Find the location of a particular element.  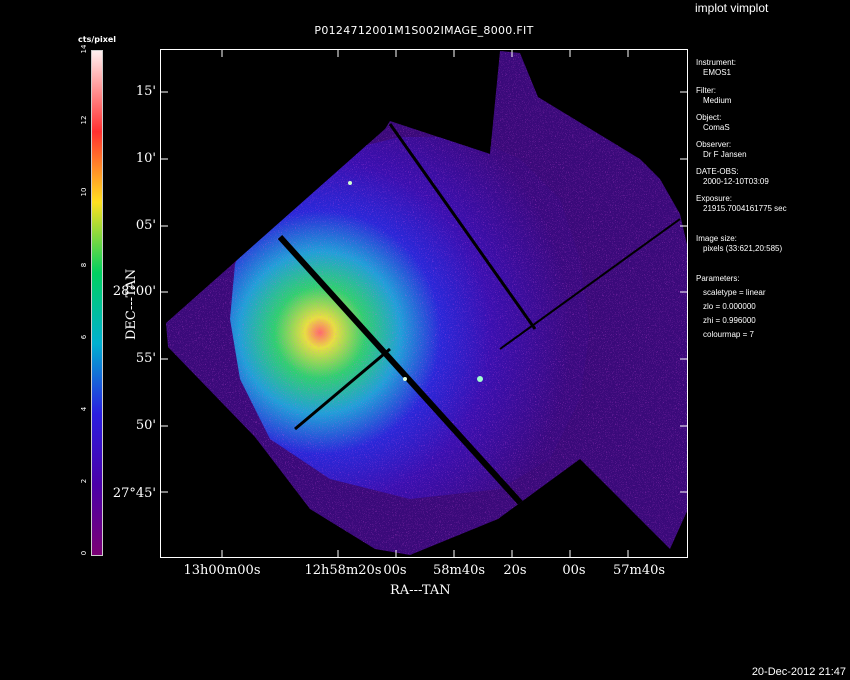

metadata-instrument: Instrument: EMOS1 is located at coordinates (716, 68).